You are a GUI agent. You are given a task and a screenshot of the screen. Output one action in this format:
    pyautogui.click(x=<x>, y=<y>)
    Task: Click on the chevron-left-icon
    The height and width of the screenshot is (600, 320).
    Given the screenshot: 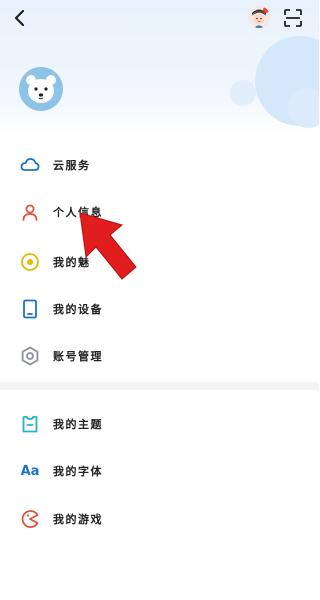 What is the action you would take?
    pyautogui.click(x=19, y=18)
    